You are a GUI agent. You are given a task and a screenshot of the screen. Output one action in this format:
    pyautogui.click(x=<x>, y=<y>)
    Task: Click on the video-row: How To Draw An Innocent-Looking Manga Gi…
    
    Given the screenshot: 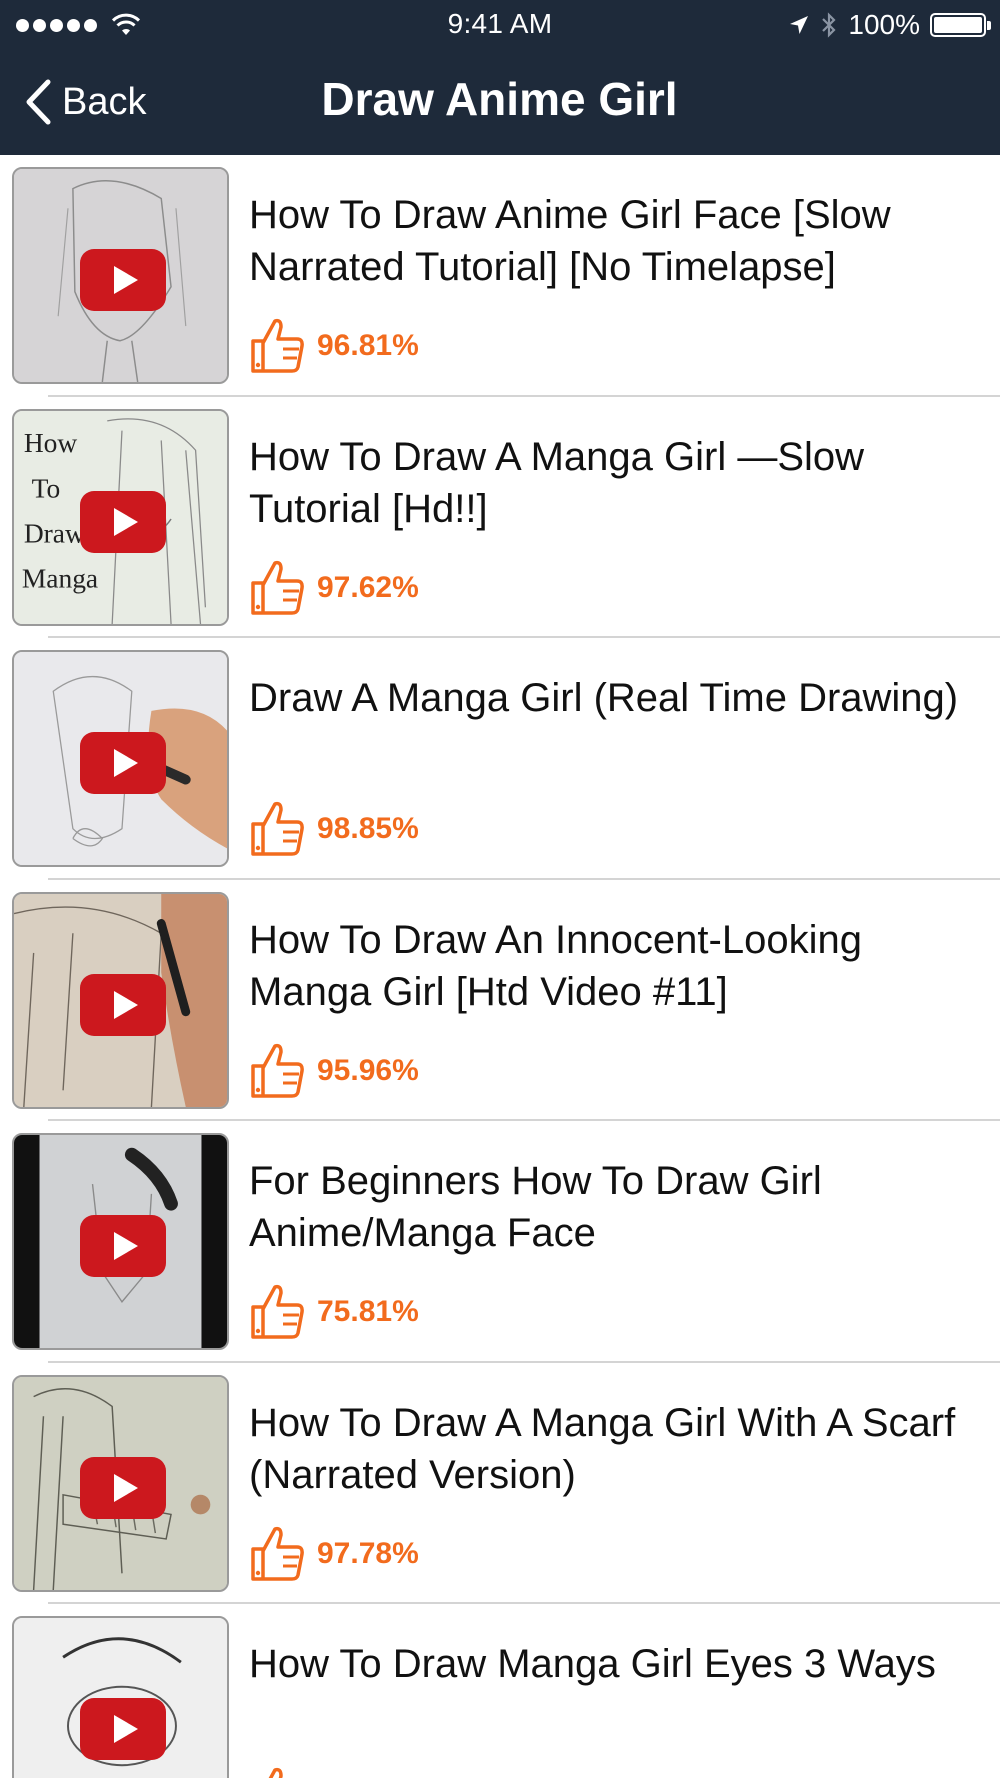 What is the action you would take?
    pyautogui.click(x=500, y=1000)
    